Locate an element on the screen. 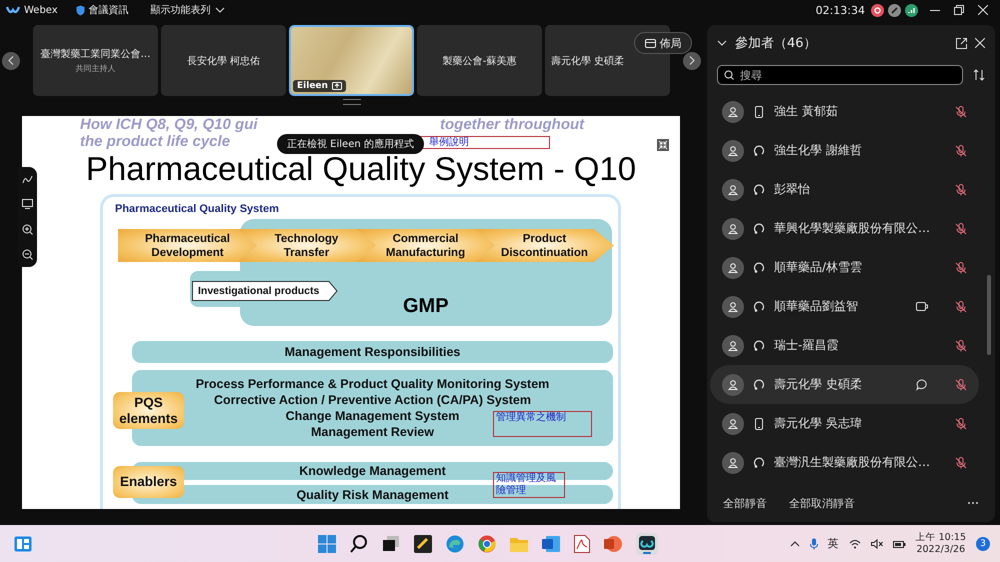  participant-row: 順華藥品劉益智 is located at coordinates (844, 306).